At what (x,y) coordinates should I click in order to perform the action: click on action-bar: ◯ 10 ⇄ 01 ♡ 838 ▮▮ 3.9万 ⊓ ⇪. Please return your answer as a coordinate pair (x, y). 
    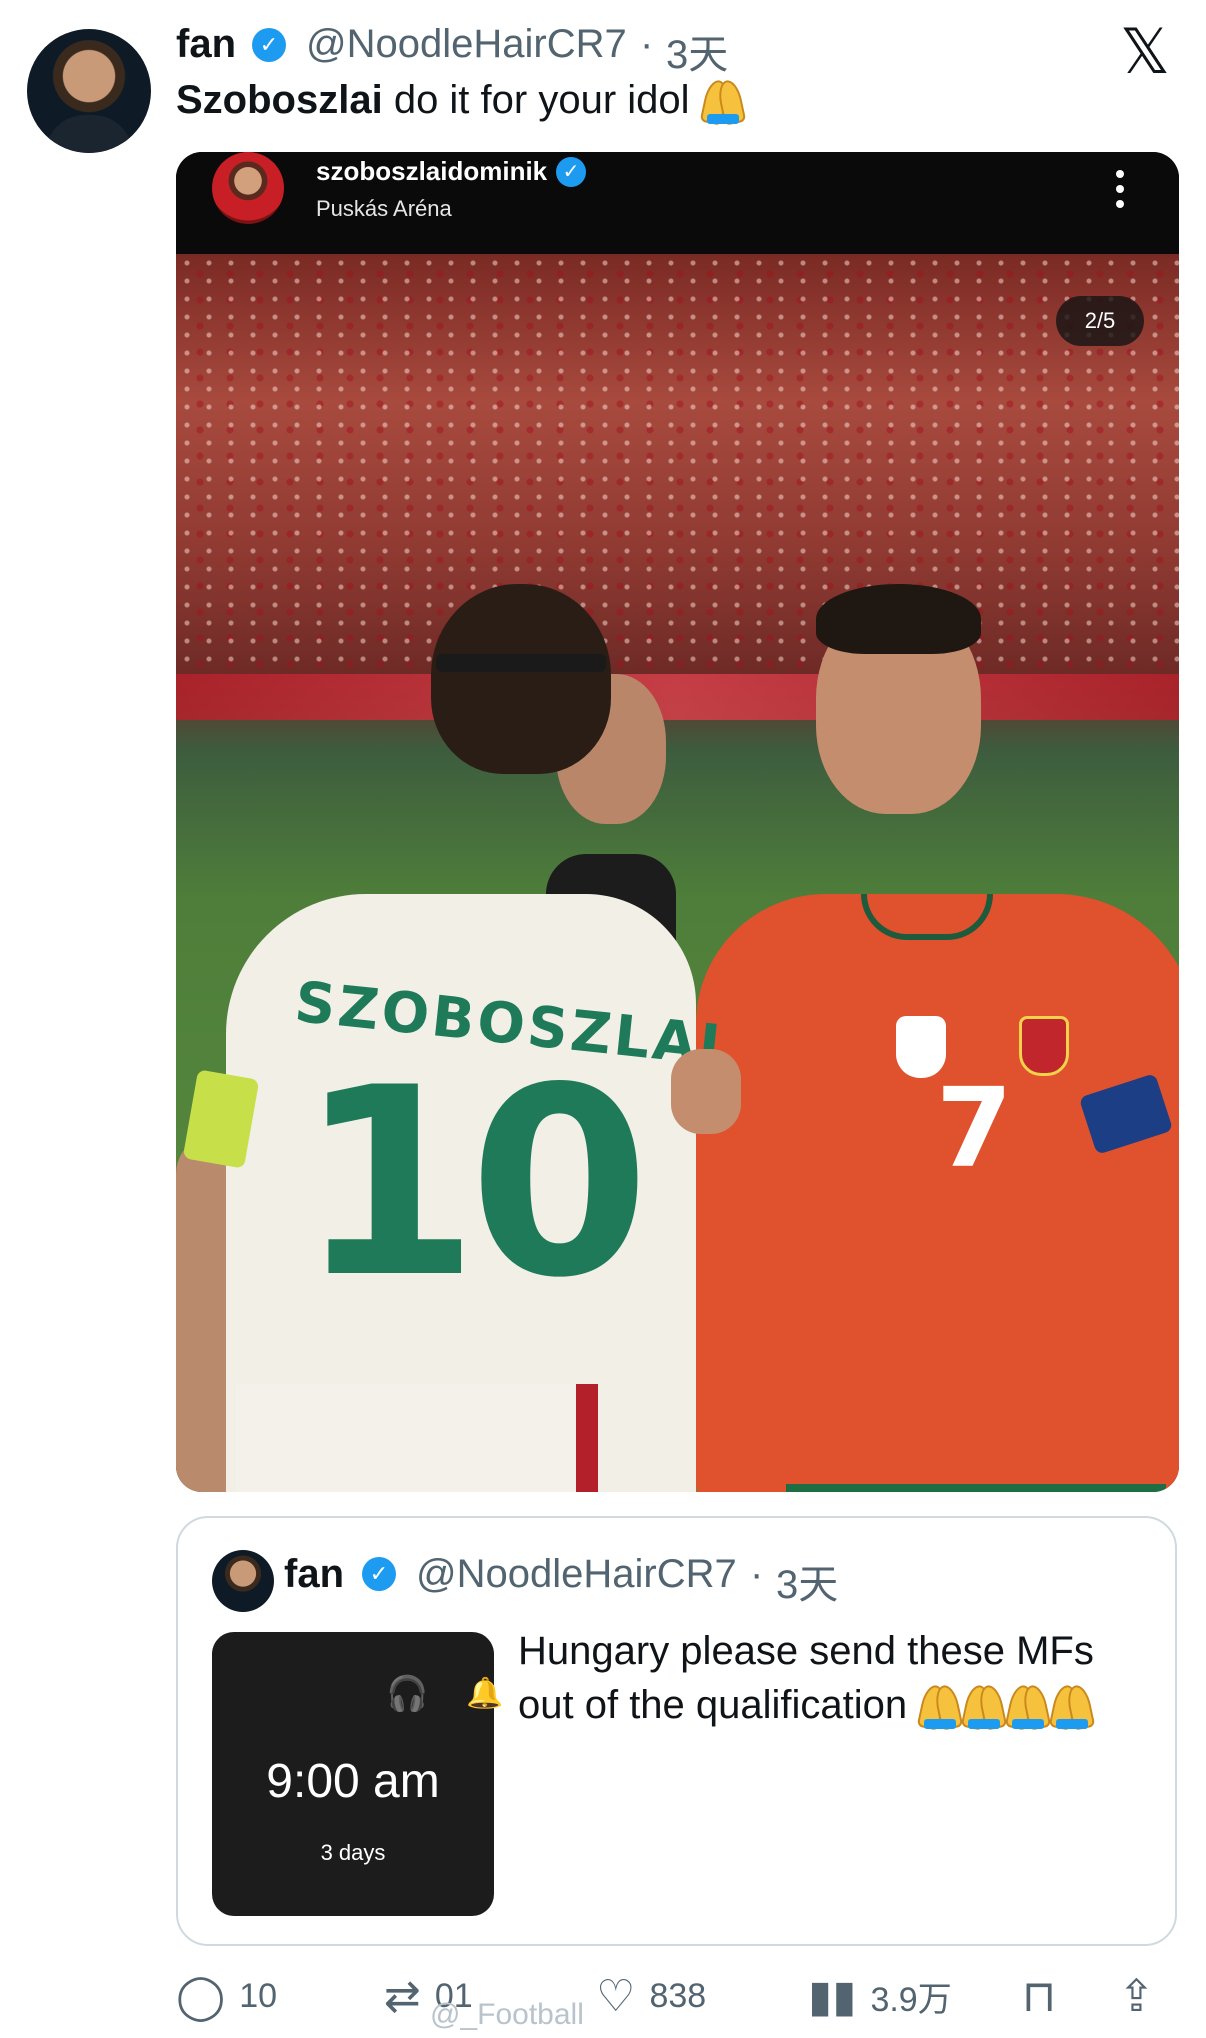
    Looking at the image, I should click on (677, 1996).